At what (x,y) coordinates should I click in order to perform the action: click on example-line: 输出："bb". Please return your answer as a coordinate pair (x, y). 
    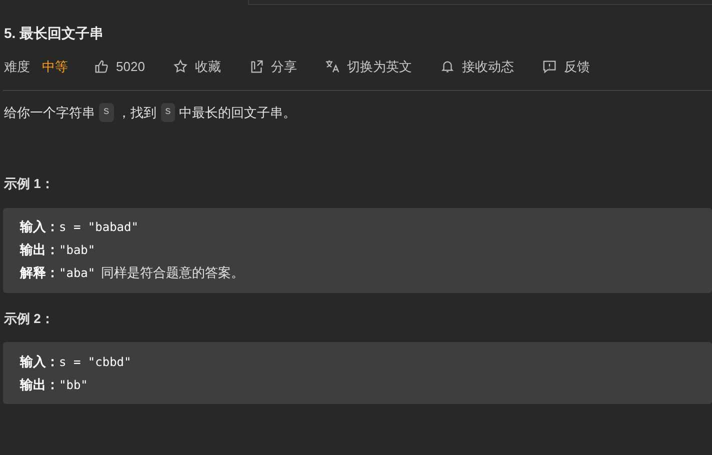
    Looking at the image, I should click on (54, 385).